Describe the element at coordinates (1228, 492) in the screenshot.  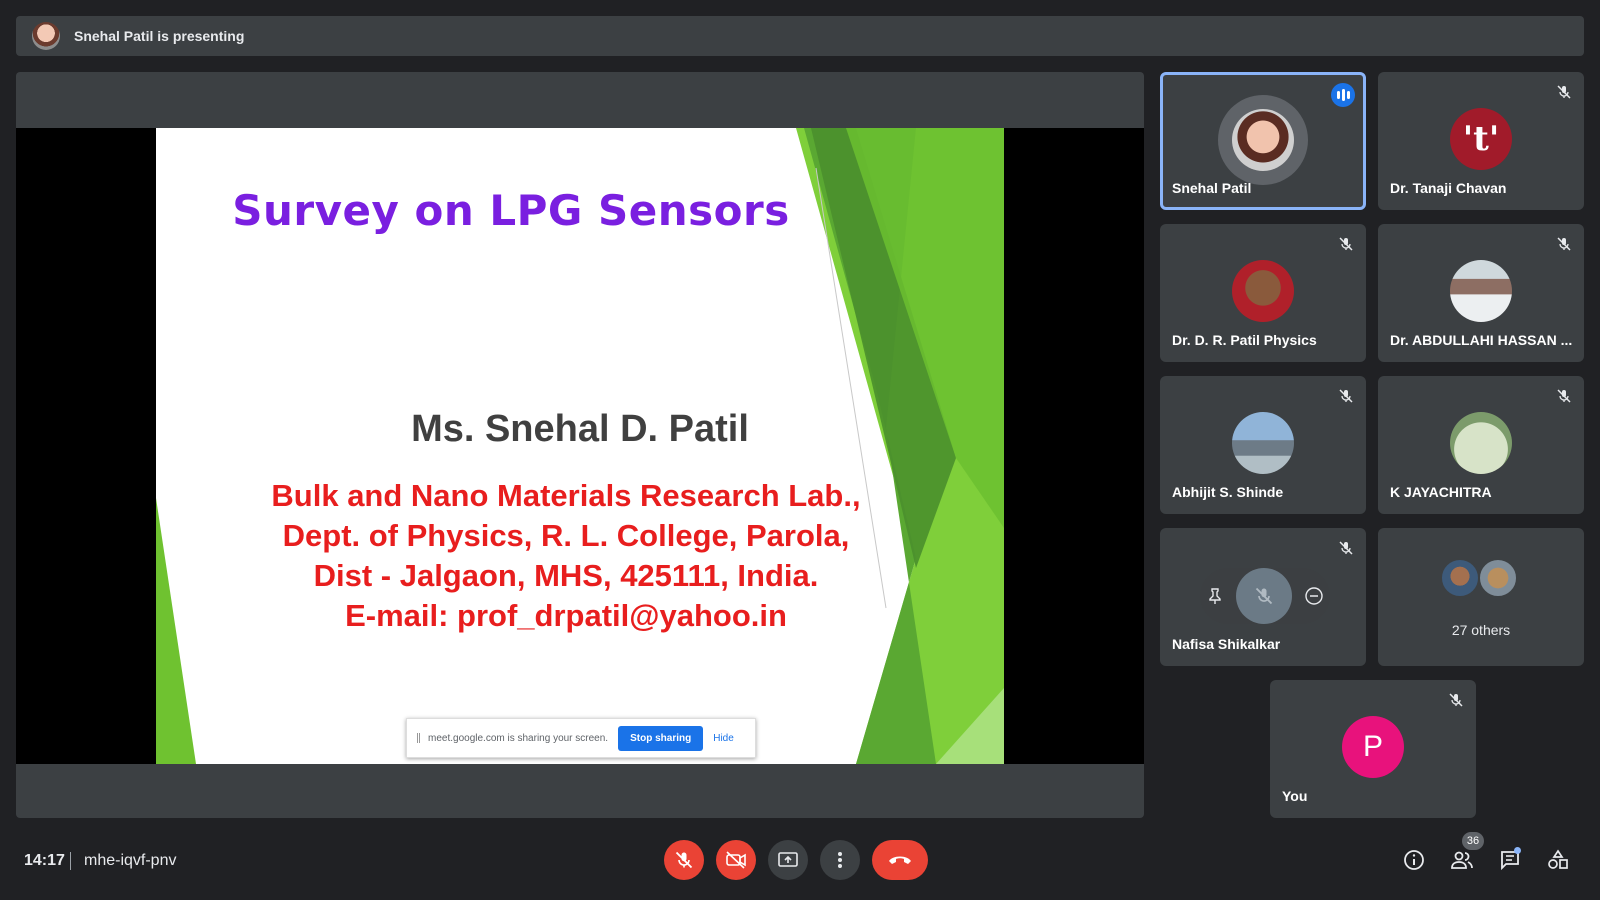
I see `participant-name: Abhijit S. Shinde` at that location.